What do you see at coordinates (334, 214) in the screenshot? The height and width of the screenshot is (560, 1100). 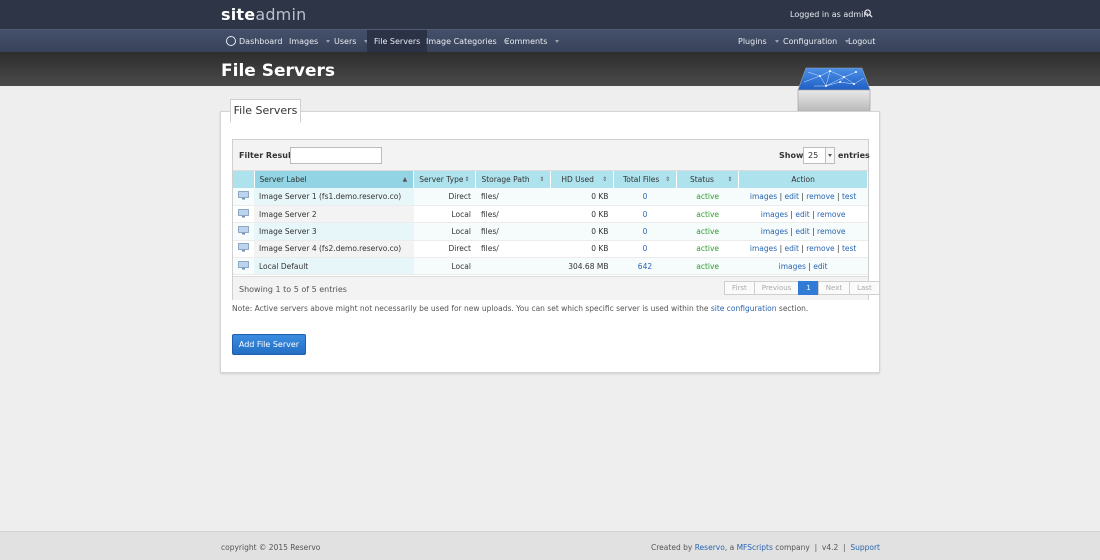 I see `server-label-cell: Image Server 2` at bounding box center [334, 214].